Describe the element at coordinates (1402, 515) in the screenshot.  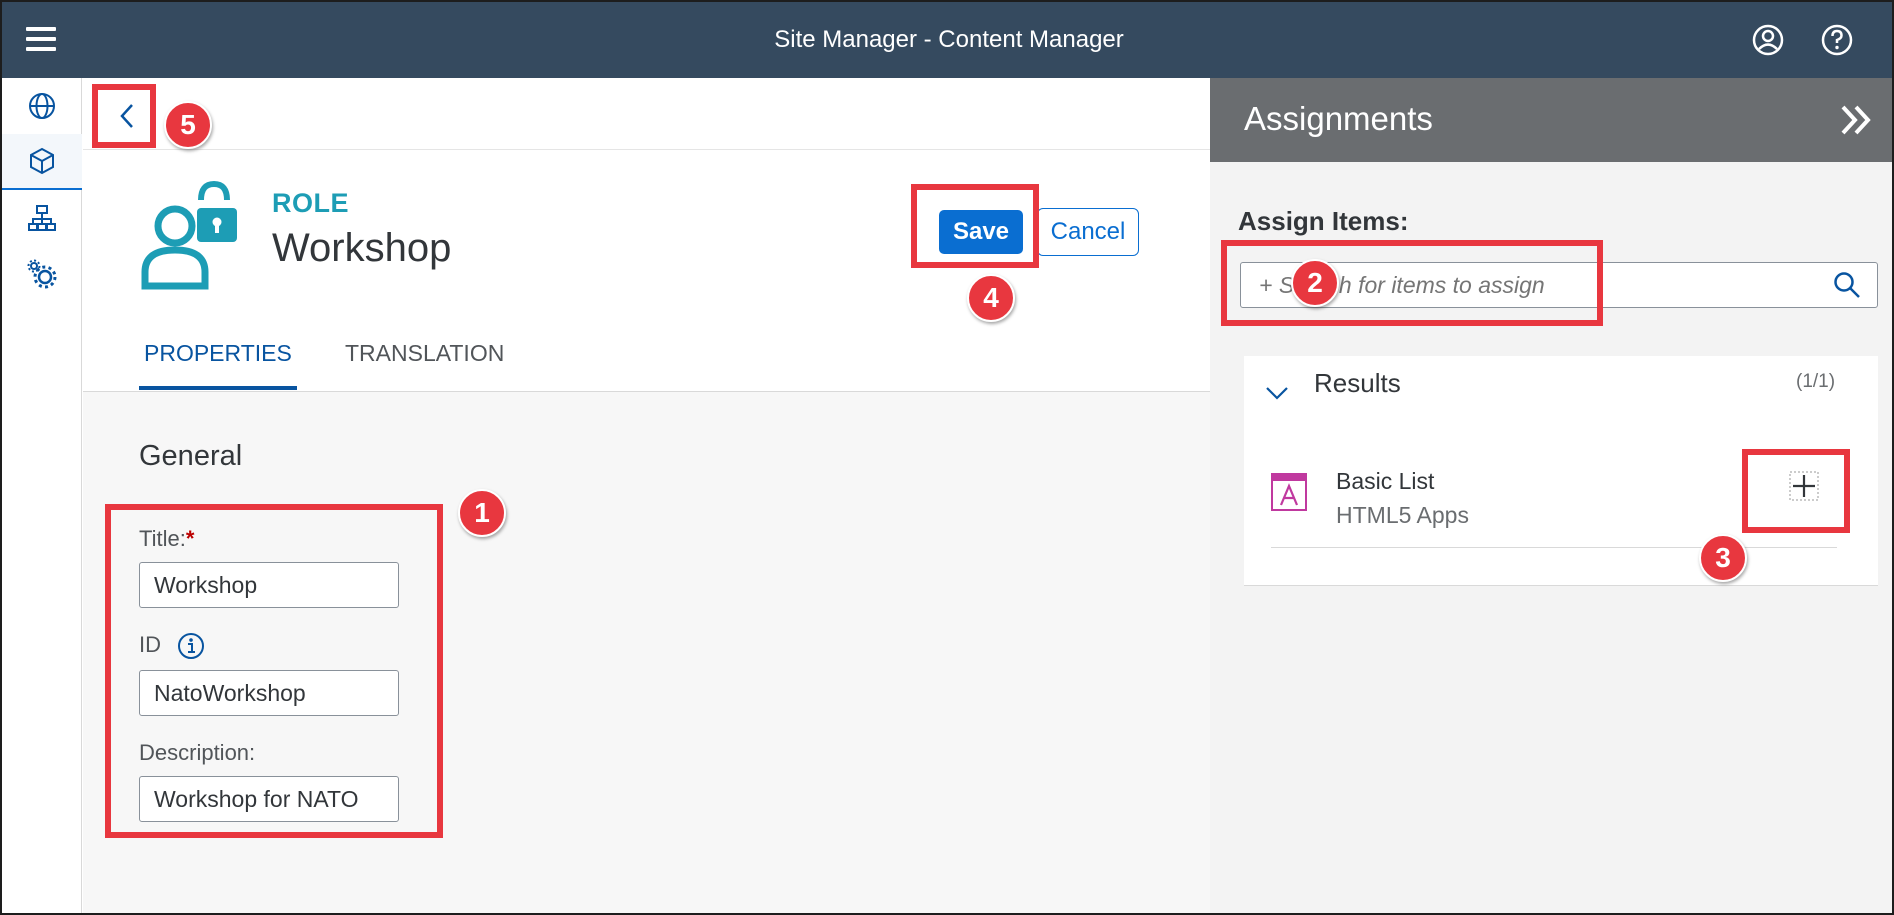
I see `result-item-subtitle: HTML5 Apps` at that location.